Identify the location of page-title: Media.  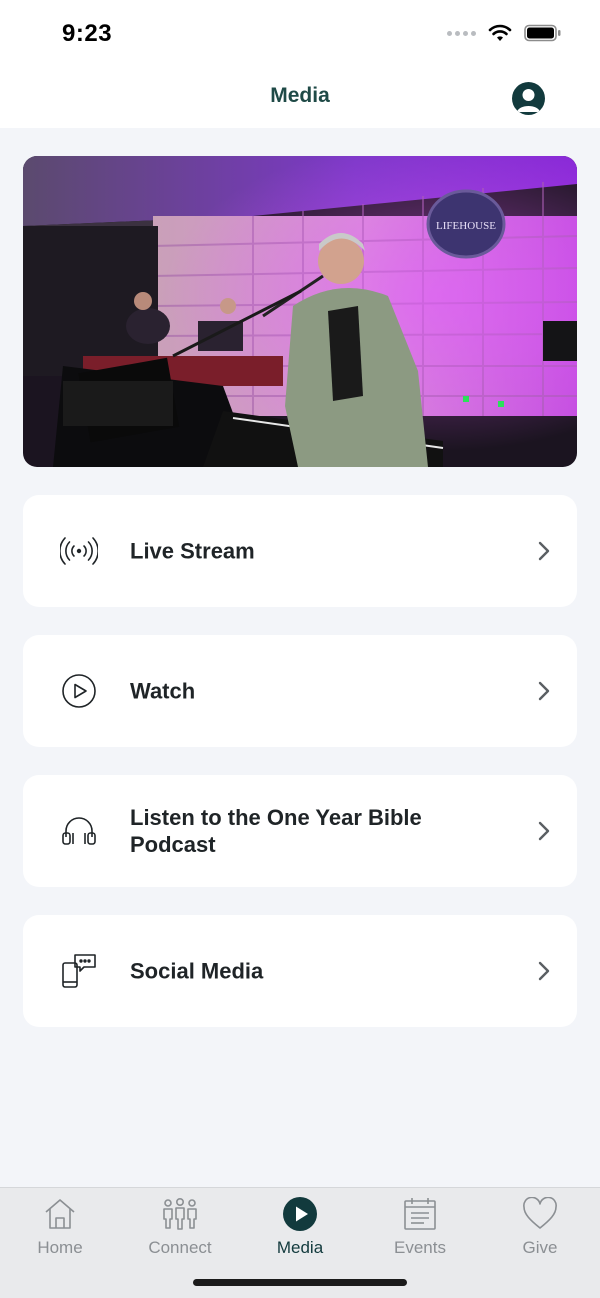
(300, 95).